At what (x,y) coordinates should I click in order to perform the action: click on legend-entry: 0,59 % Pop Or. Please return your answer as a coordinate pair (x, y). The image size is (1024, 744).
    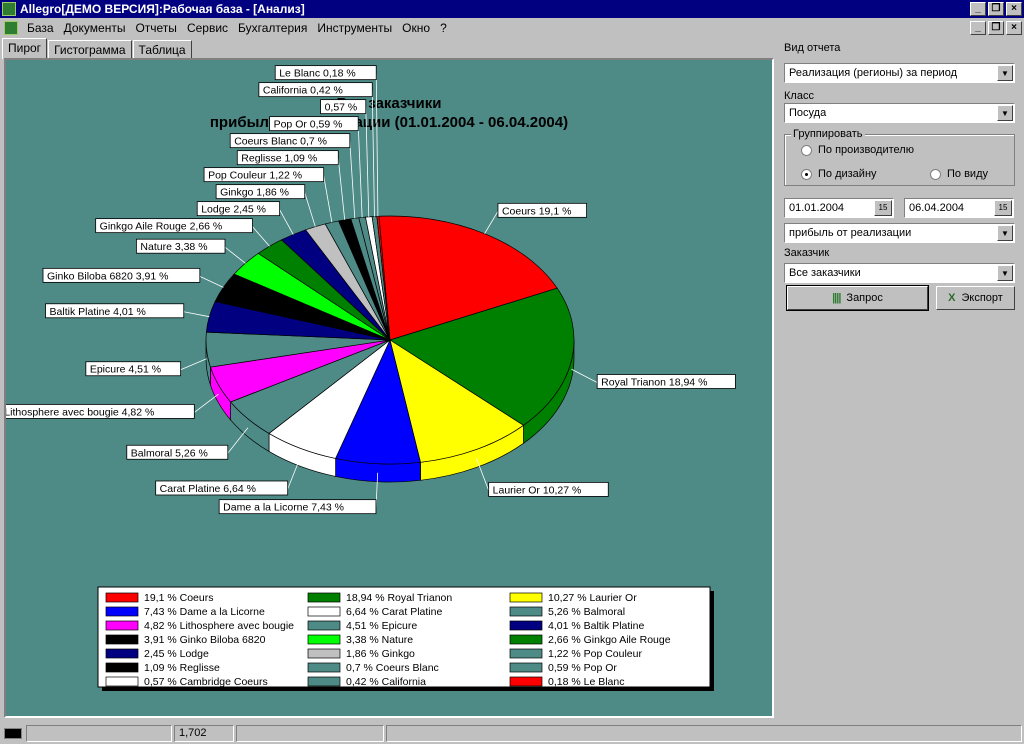
    Looking at the image, I should click on (582, 668).